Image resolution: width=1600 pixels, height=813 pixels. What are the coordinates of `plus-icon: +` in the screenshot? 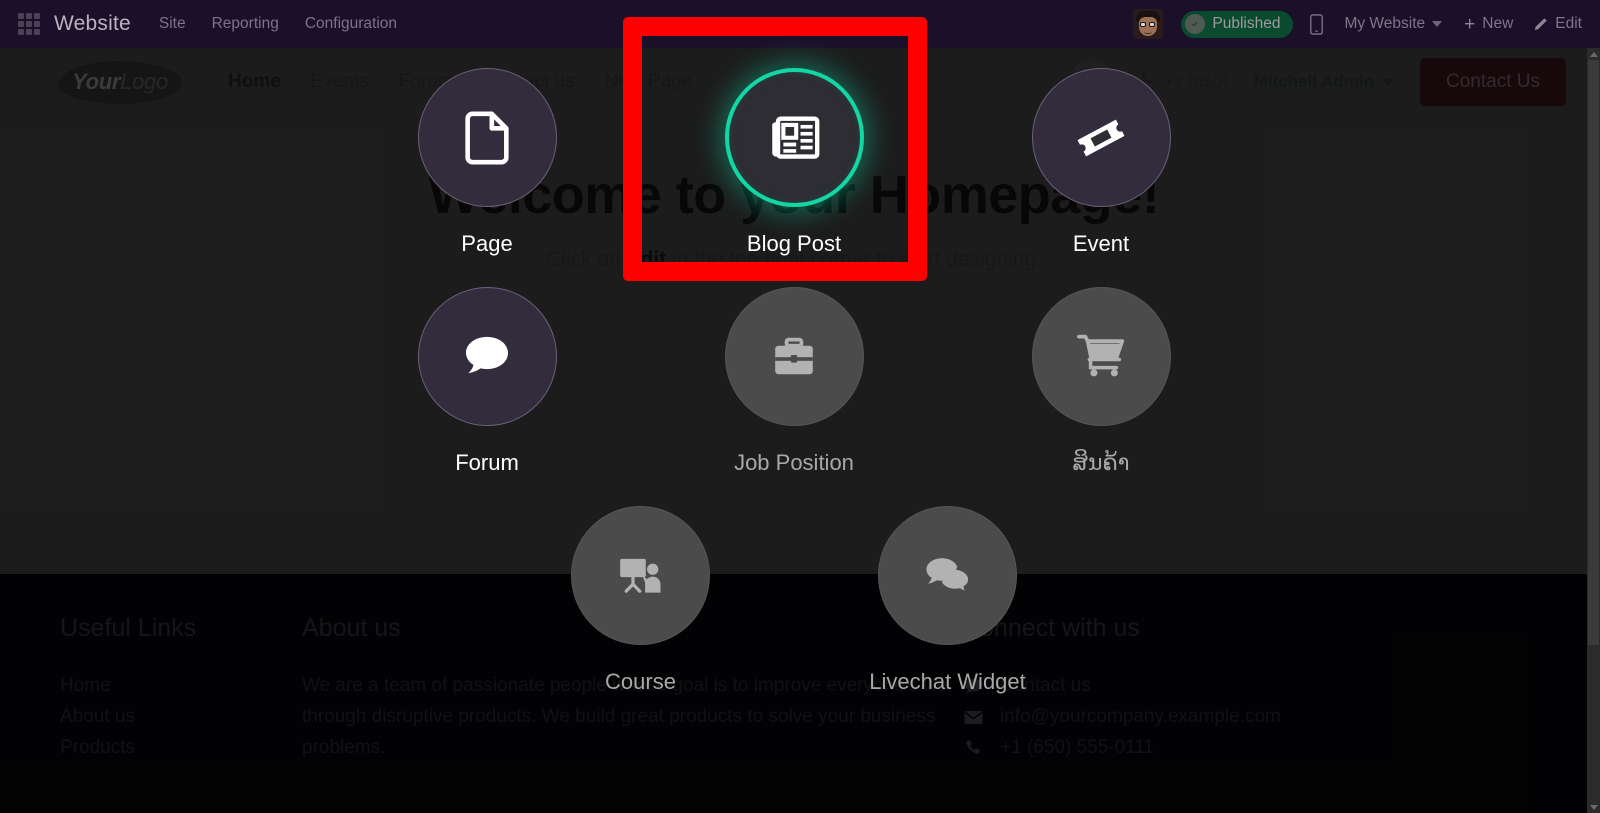 It's located at (1470, 24).